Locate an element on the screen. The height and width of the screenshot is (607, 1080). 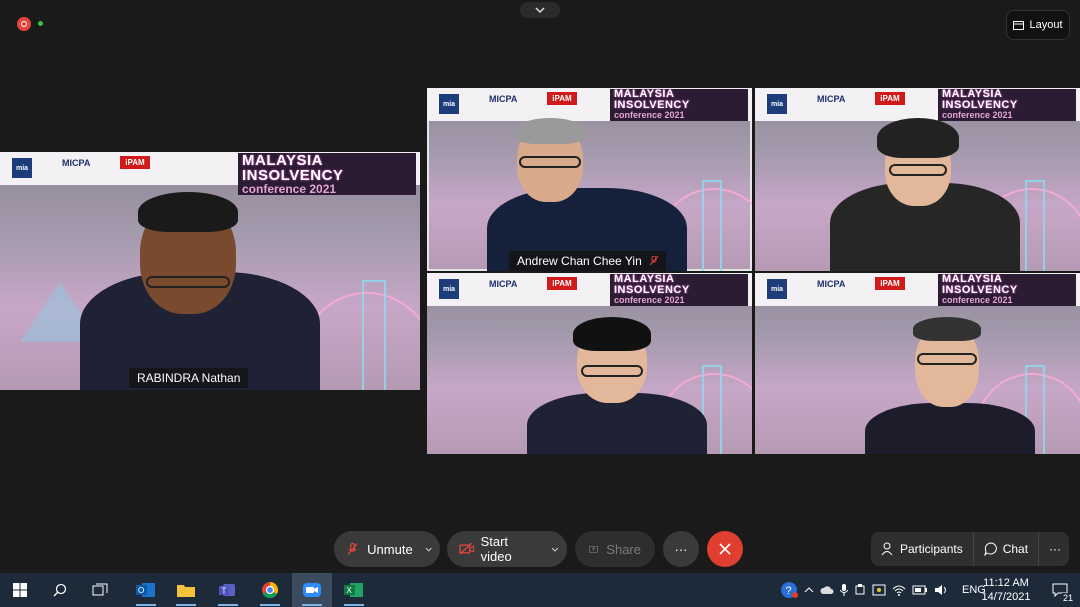
unmute-label: Unmute is located at coordinates (390, 549).